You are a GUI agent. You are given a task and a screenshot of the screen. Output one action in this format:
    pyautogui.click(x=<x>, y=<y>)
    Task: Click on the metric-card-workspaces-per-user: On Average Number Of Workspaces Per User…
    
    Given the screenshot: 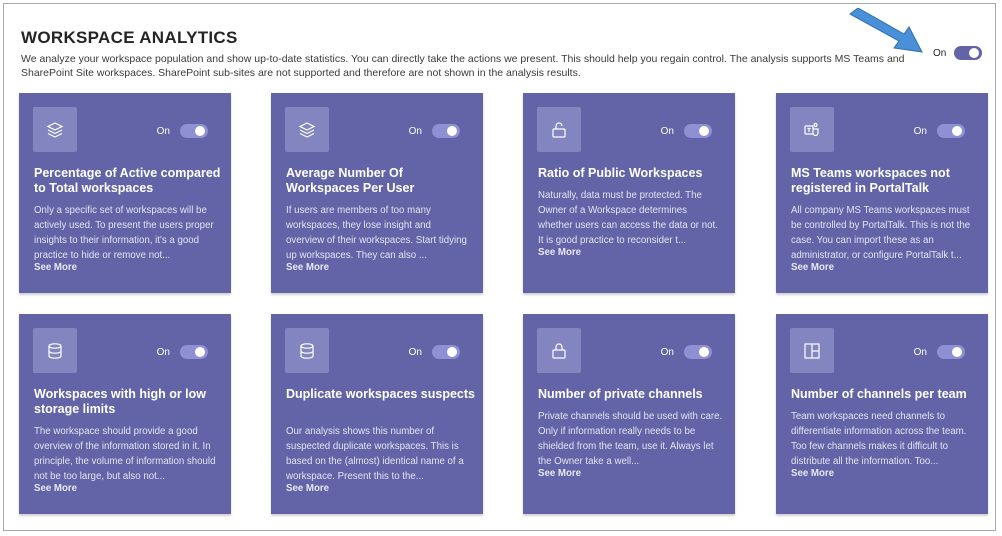 What is the action you would take?
    pyautogui.click(x=377, y=193)
    